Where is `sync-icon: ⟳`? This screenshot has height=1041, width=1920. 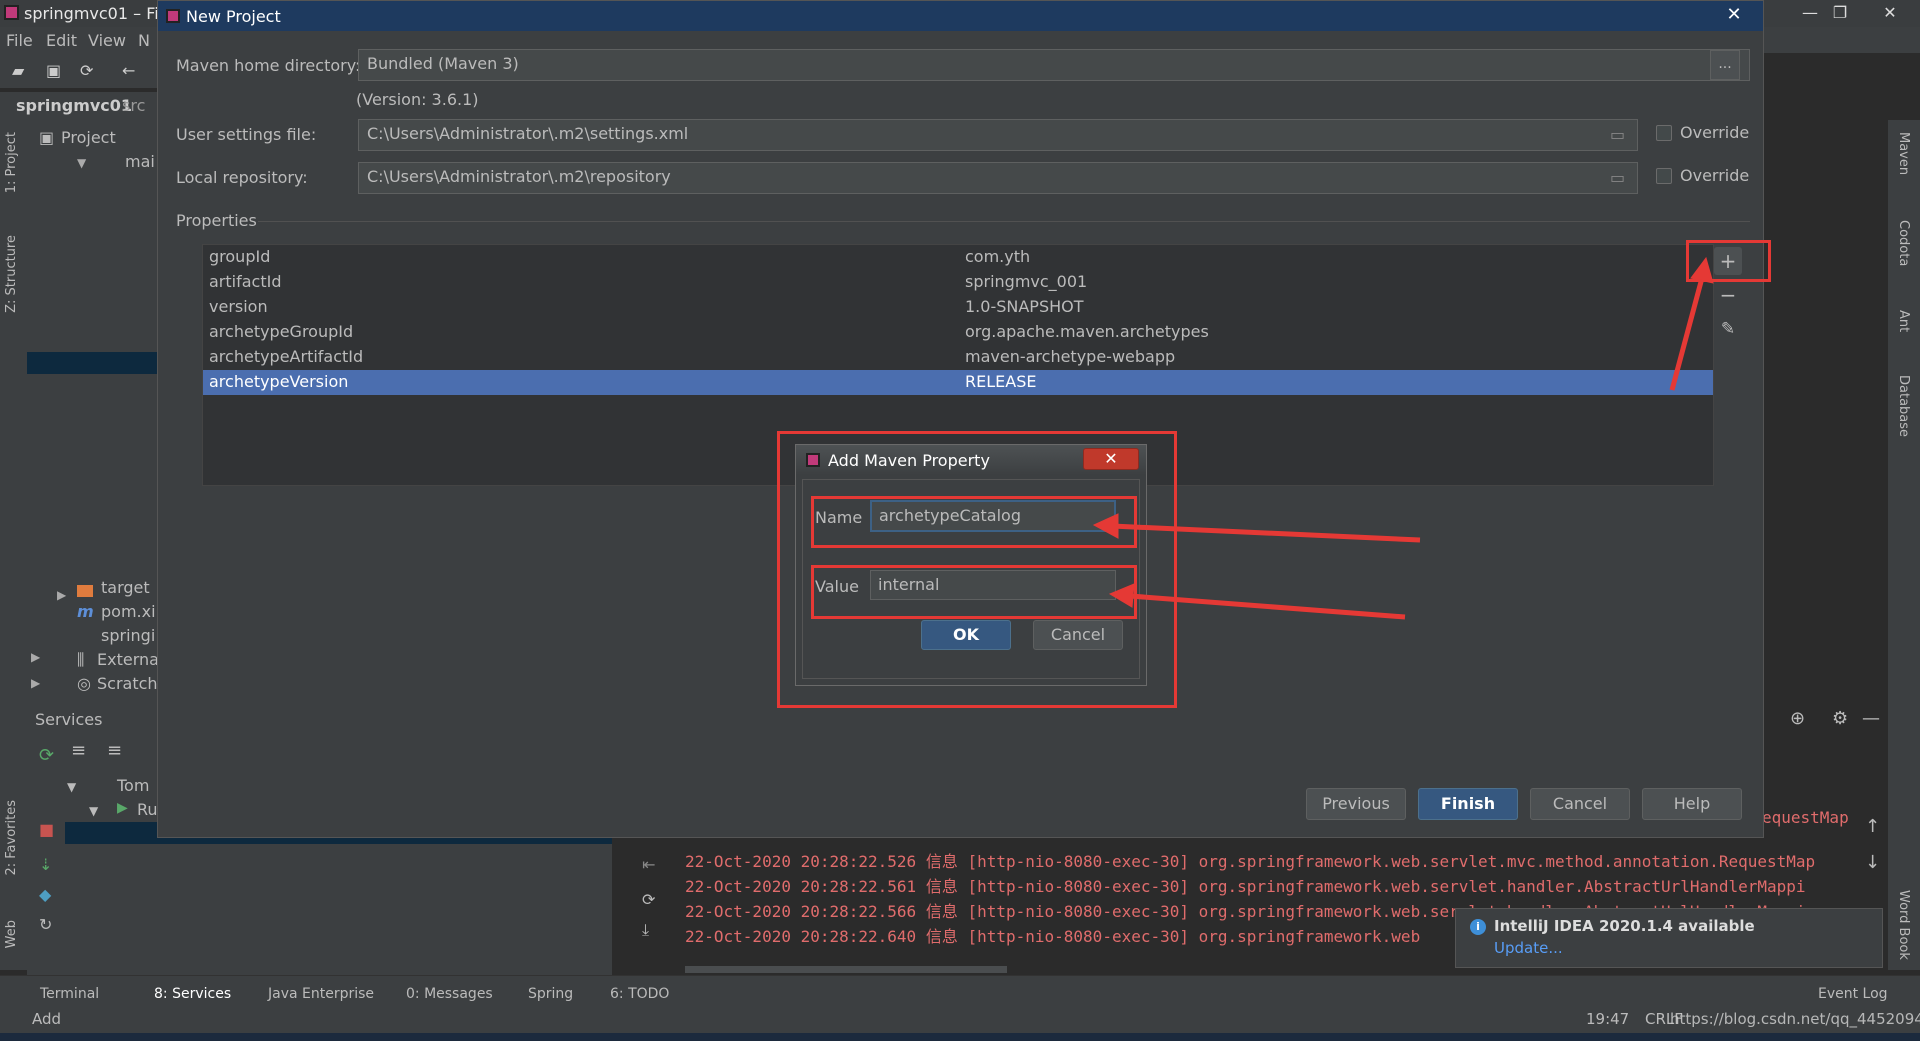
sync-icon: ⟳ is located at coordinates (86, 70).